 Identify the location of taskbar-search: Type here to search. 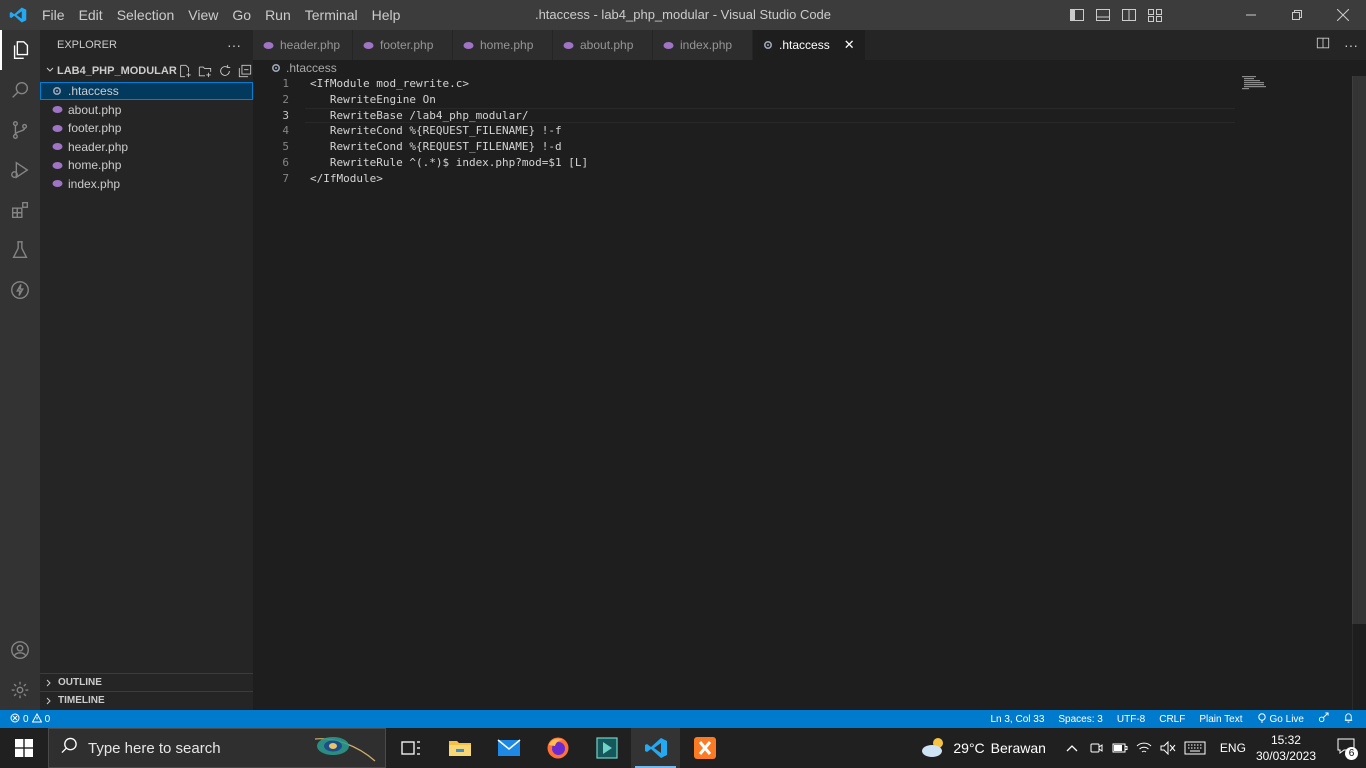
(217, 748).